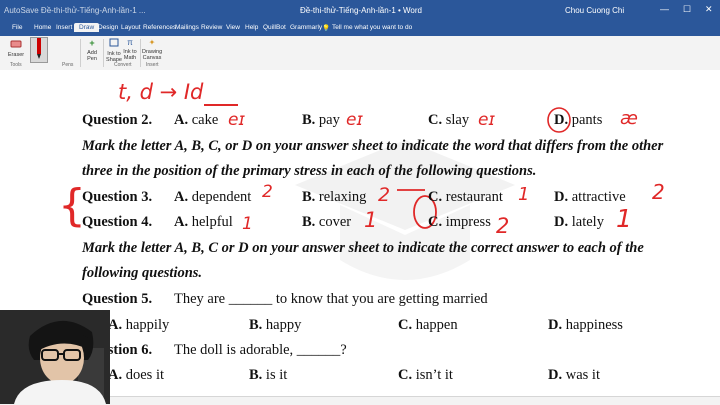 The width and height of the screenshot is (720, 405). Describe the element at coordinates (16, 55) in the screenshot. I see `eraser-label: Eraser` at that location.